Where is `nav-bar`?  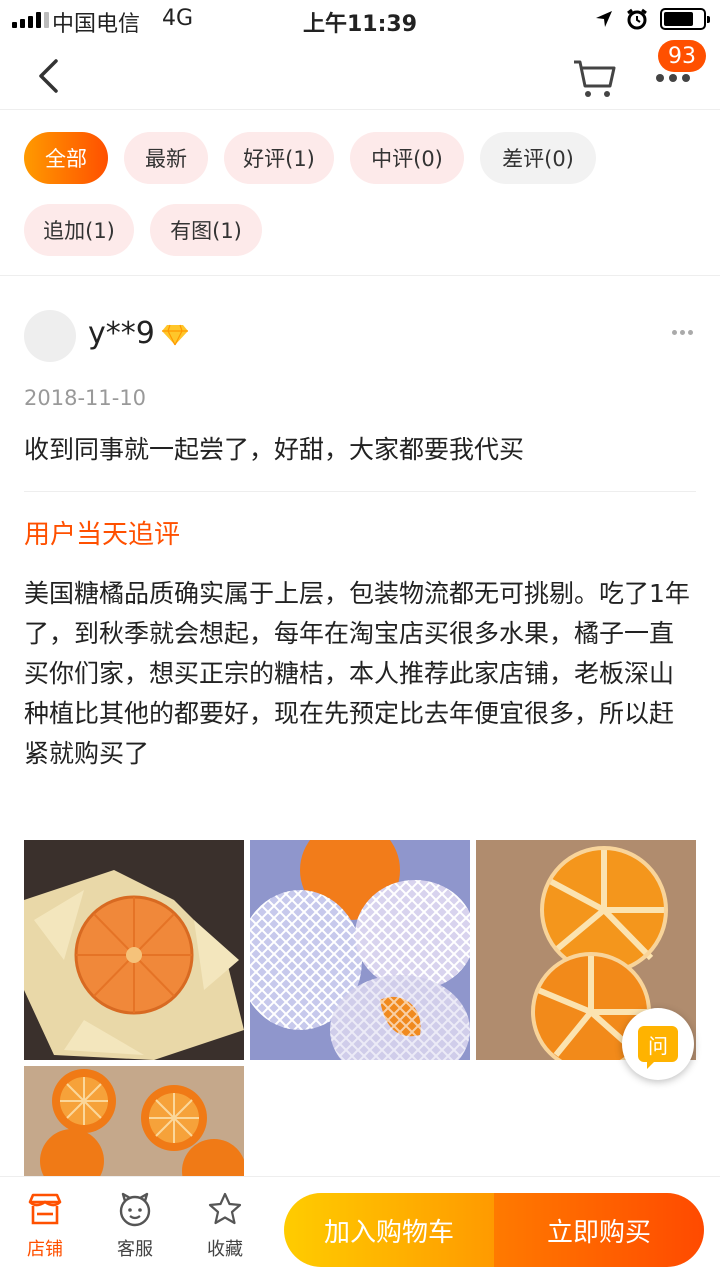 nav-bar is located at coordinates (360, 75).